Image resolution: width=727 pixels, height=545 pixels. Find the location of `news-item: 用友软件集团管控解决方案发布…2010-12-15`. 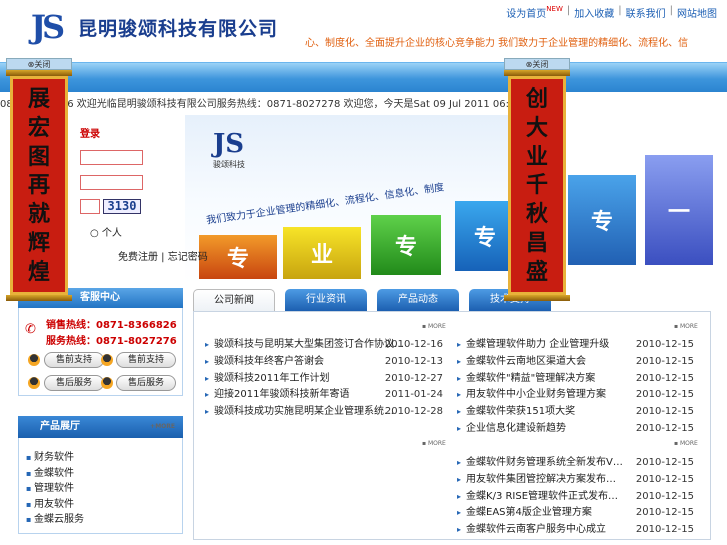

news-item: 用友软件集团管控解决方案发布…2010-12-15 is located at coordinates (575, 480).